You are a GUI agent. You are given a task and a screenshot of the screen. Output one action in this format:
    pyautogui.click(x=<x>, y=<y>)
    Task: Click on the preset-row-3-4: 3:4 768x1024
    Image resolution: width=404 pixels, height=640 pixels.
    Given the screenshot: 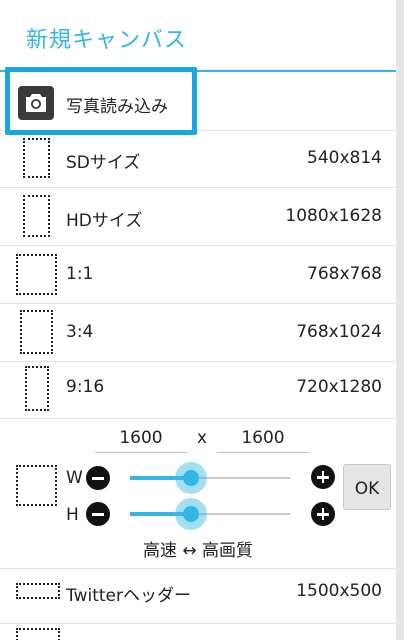 What is the action you would take?
    pyautogui.click(x=198, y=333)
    